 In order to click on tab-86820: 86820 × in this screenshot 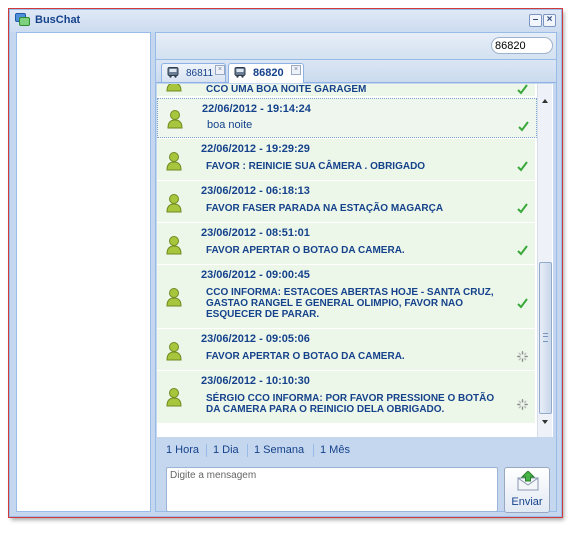, I will do `click(266, 73)`.